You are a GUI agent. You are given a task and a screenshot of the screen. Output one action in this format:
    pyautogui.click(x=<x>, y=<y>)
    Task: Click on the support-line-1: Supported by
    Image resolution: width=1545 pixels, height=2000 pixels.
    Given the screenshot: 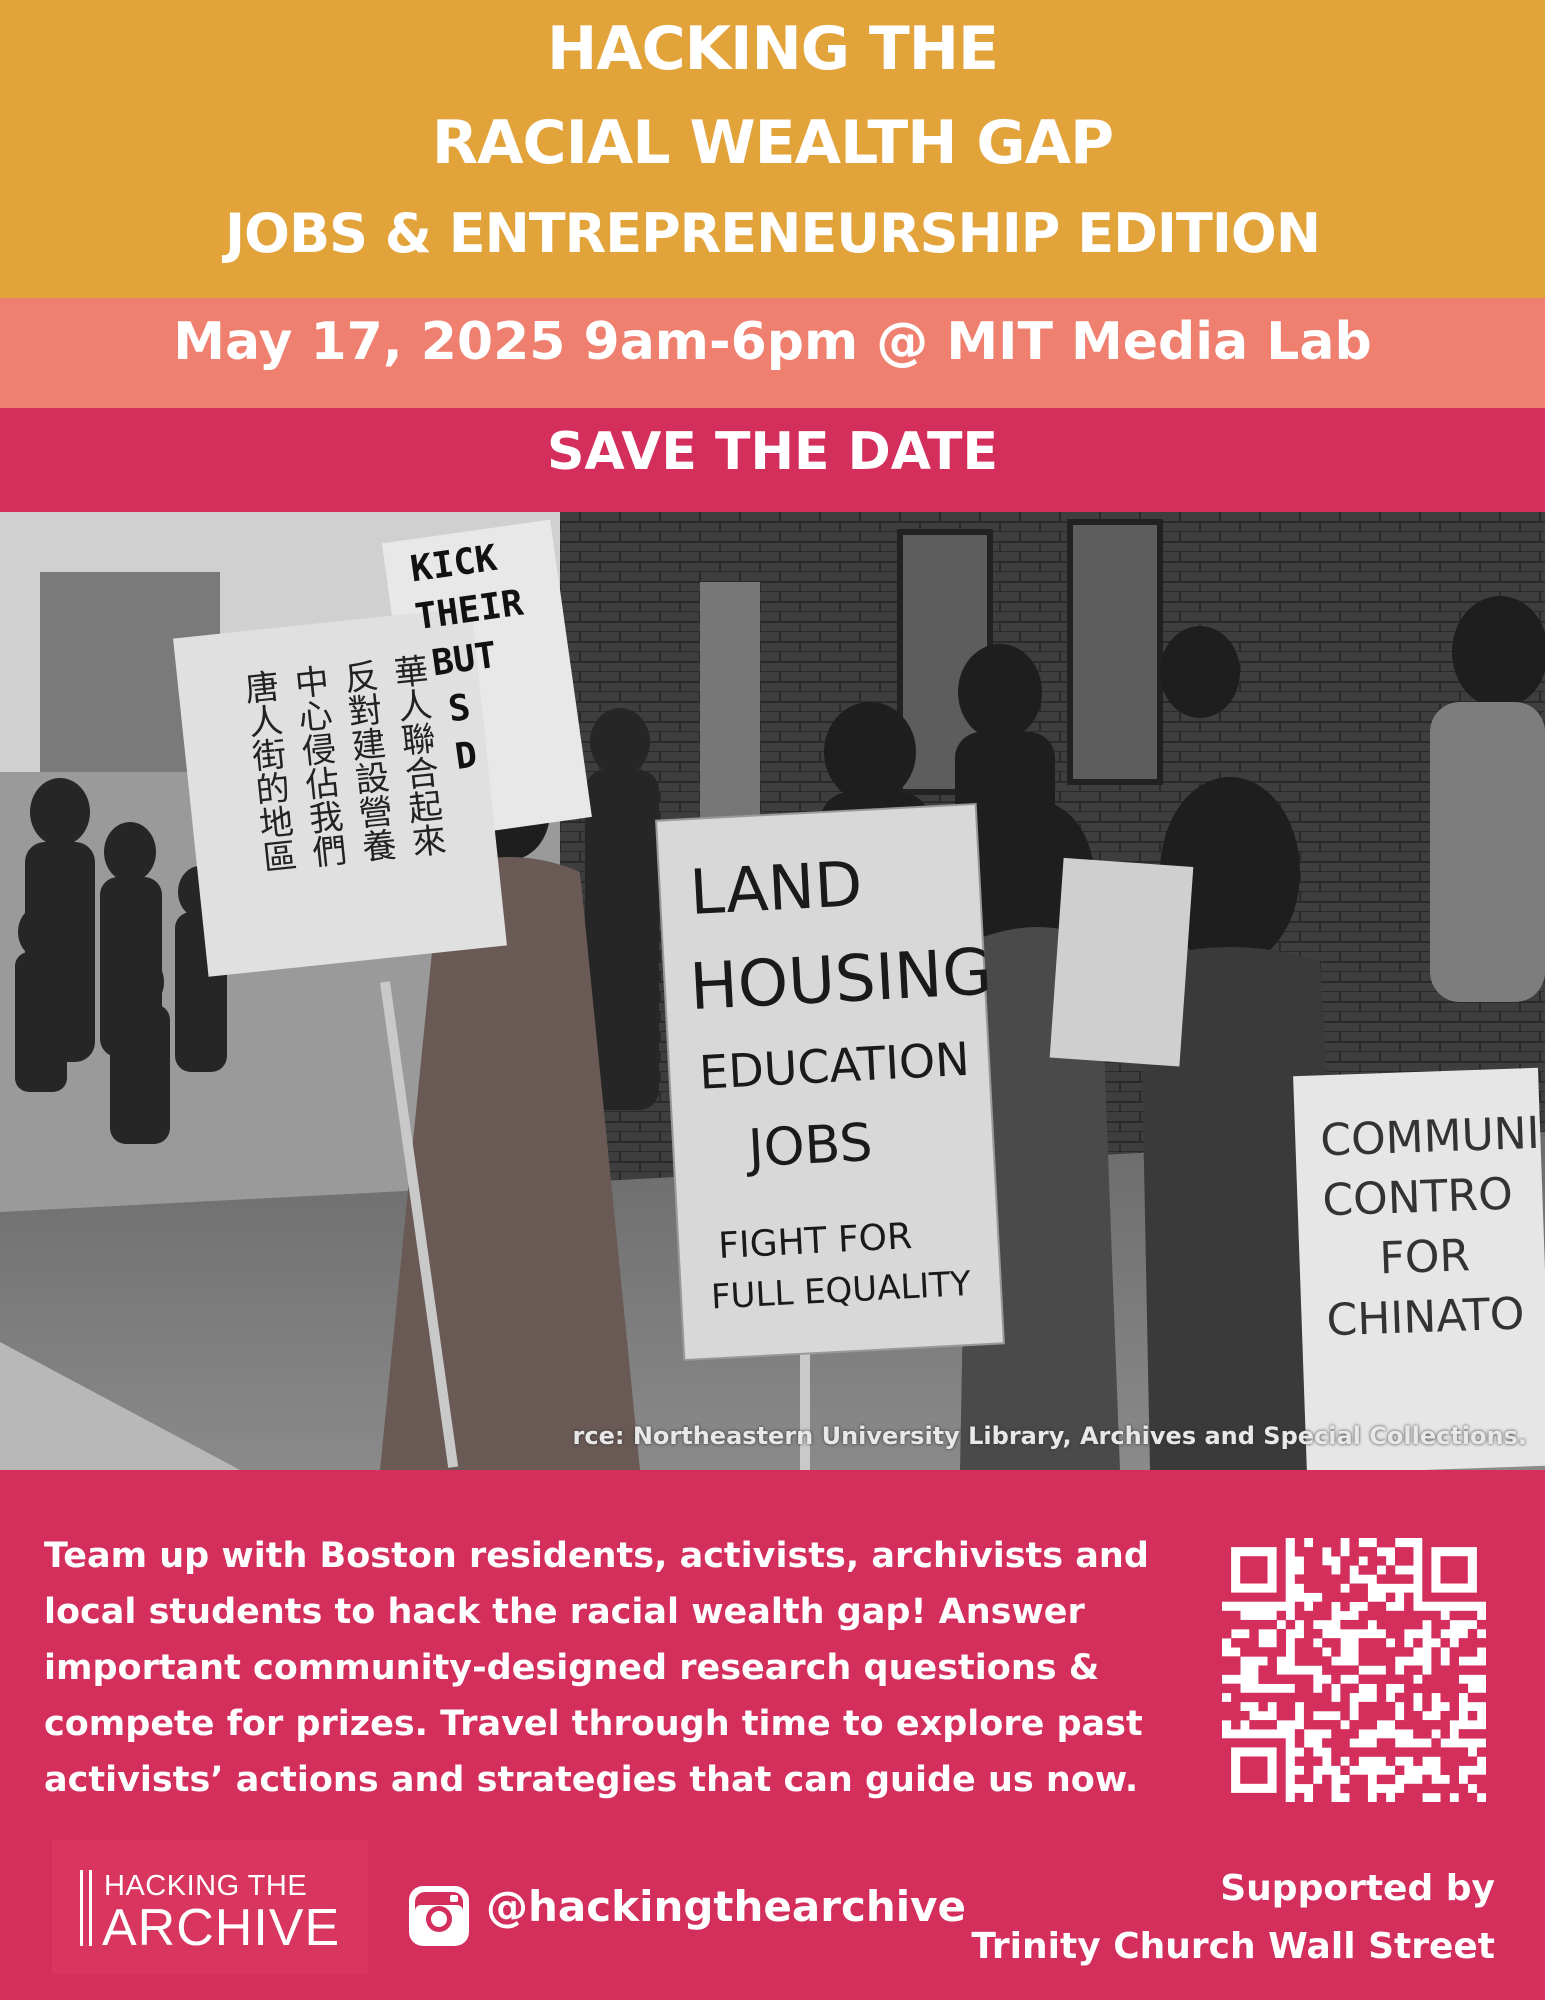 What is the action you would take?
    pyautogui.click(x=1357, y=1888)
    